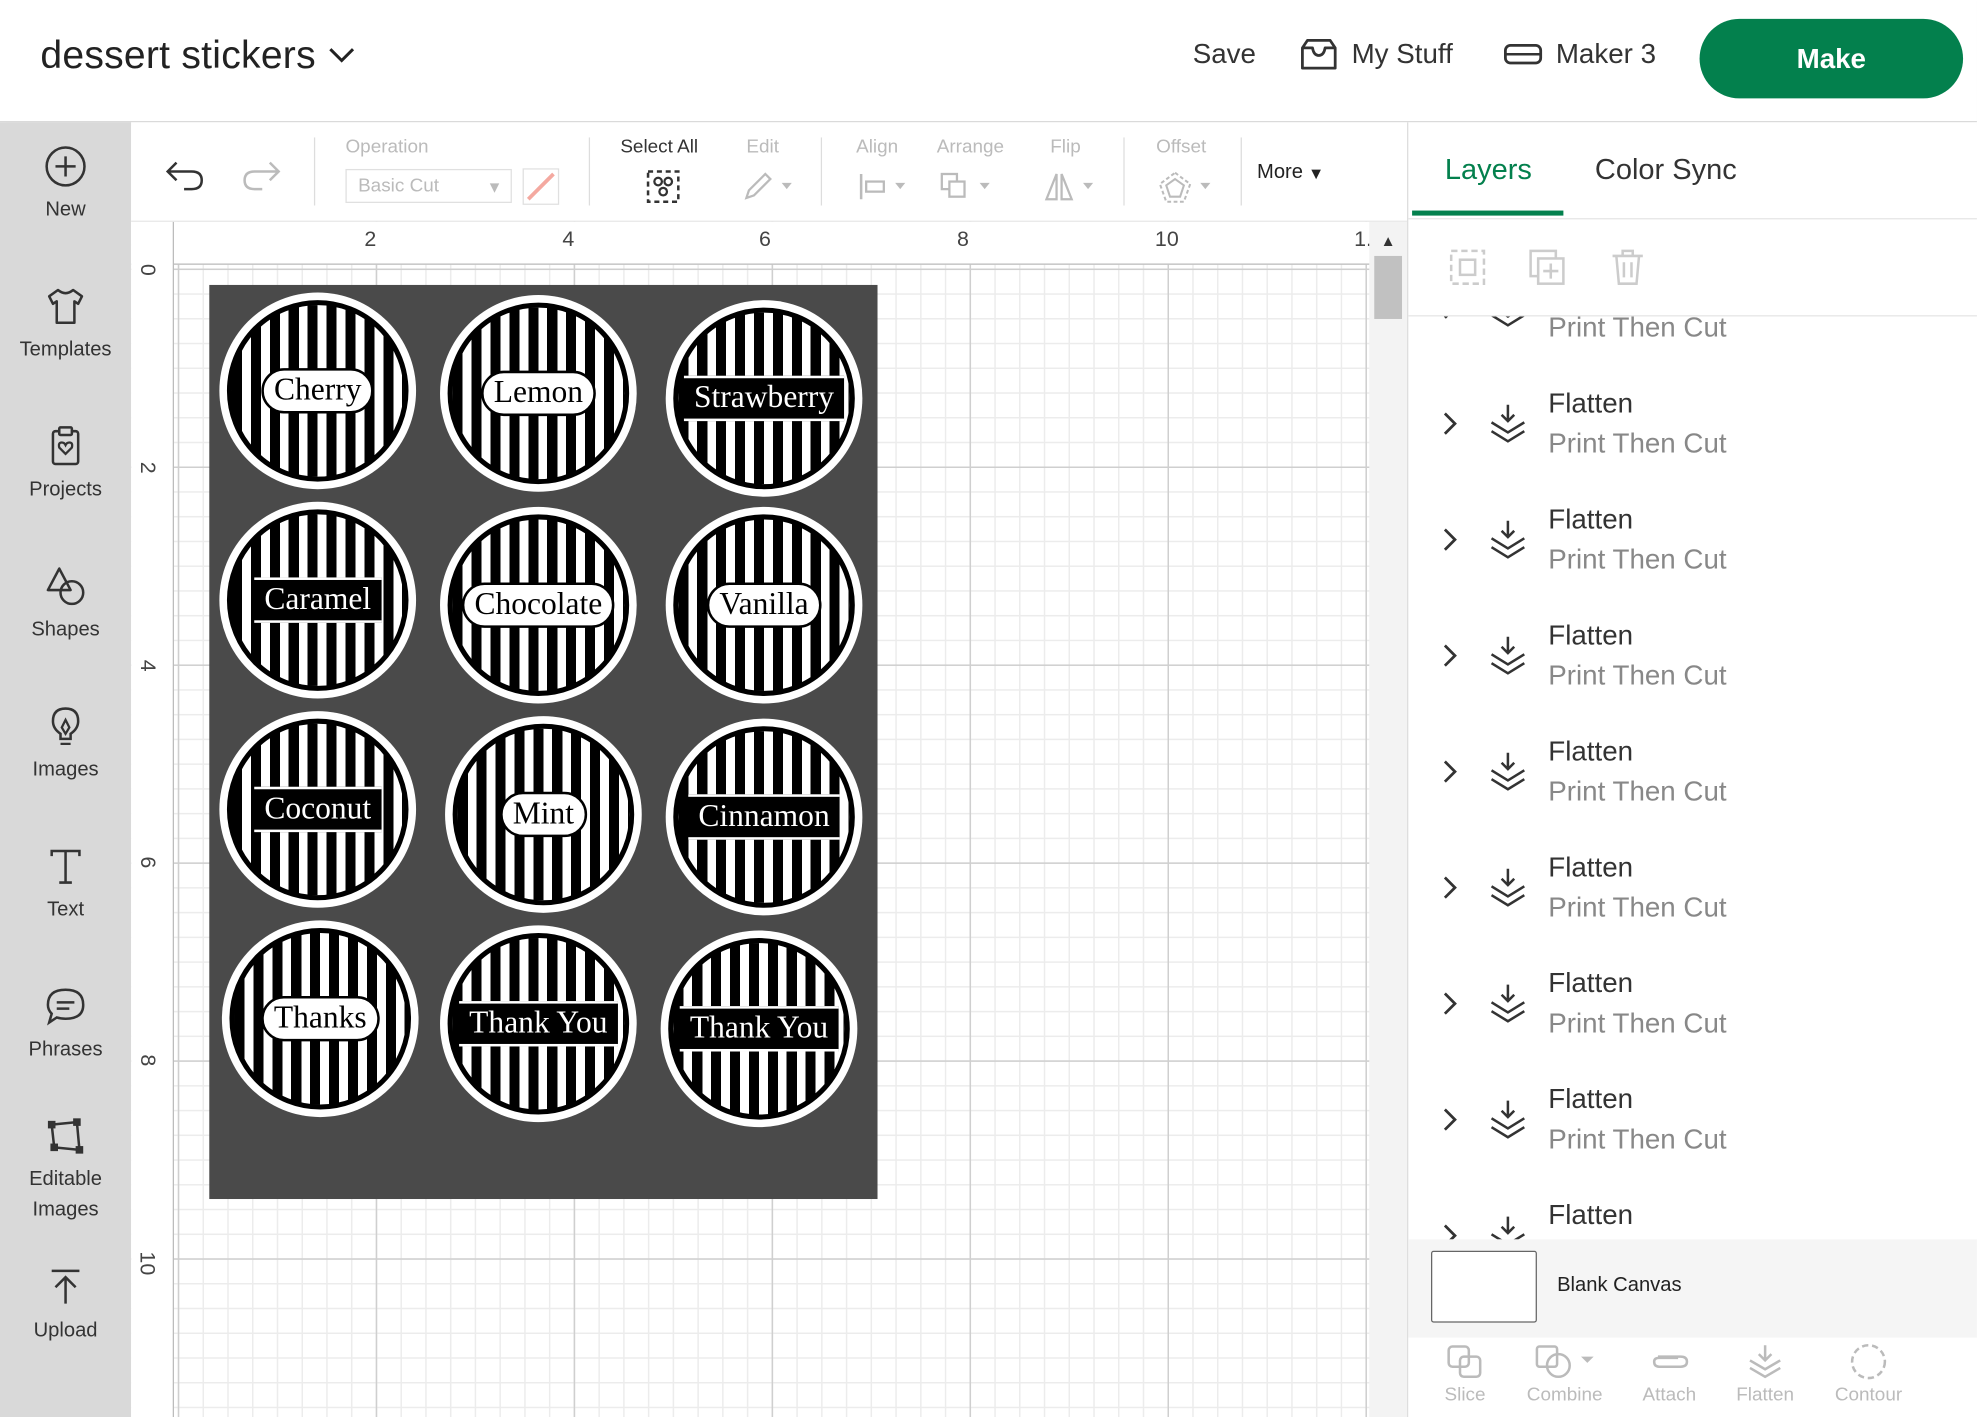  I want to click on tool-label: Slice, so click(1465, 1395).